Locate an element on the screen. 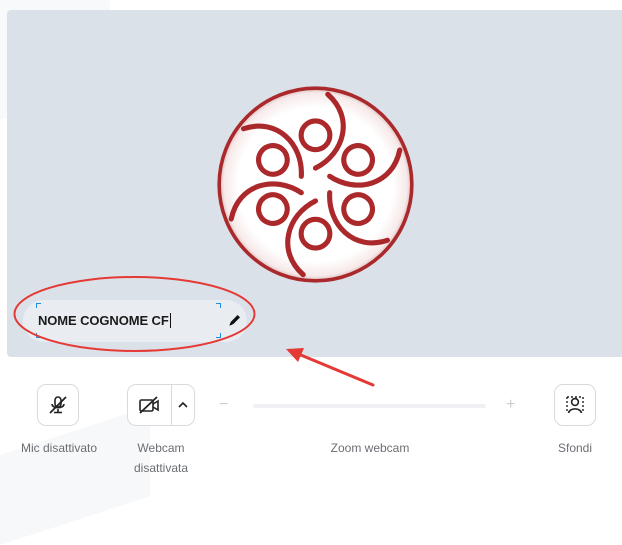  participant-name-value: NOME COGNOME CF is located at coordinates (103, 320).